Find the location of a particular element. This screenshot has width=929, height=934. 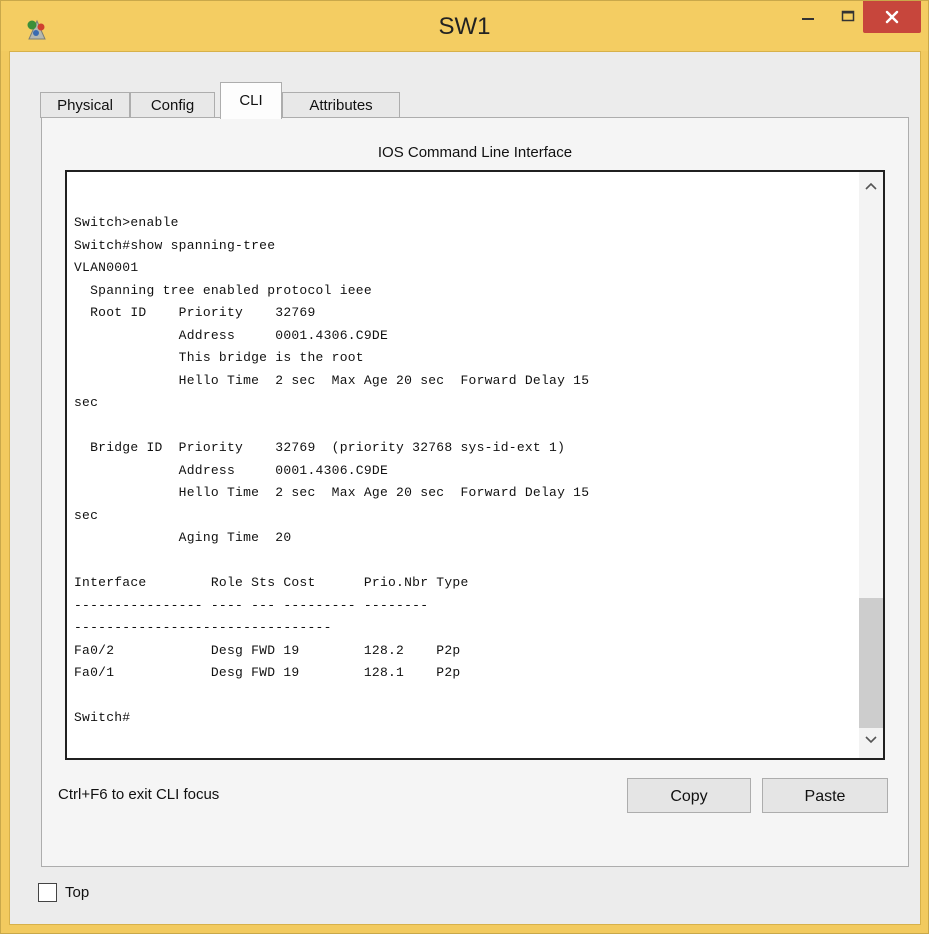

tab-config: Config is located at coordinates (172, 105).